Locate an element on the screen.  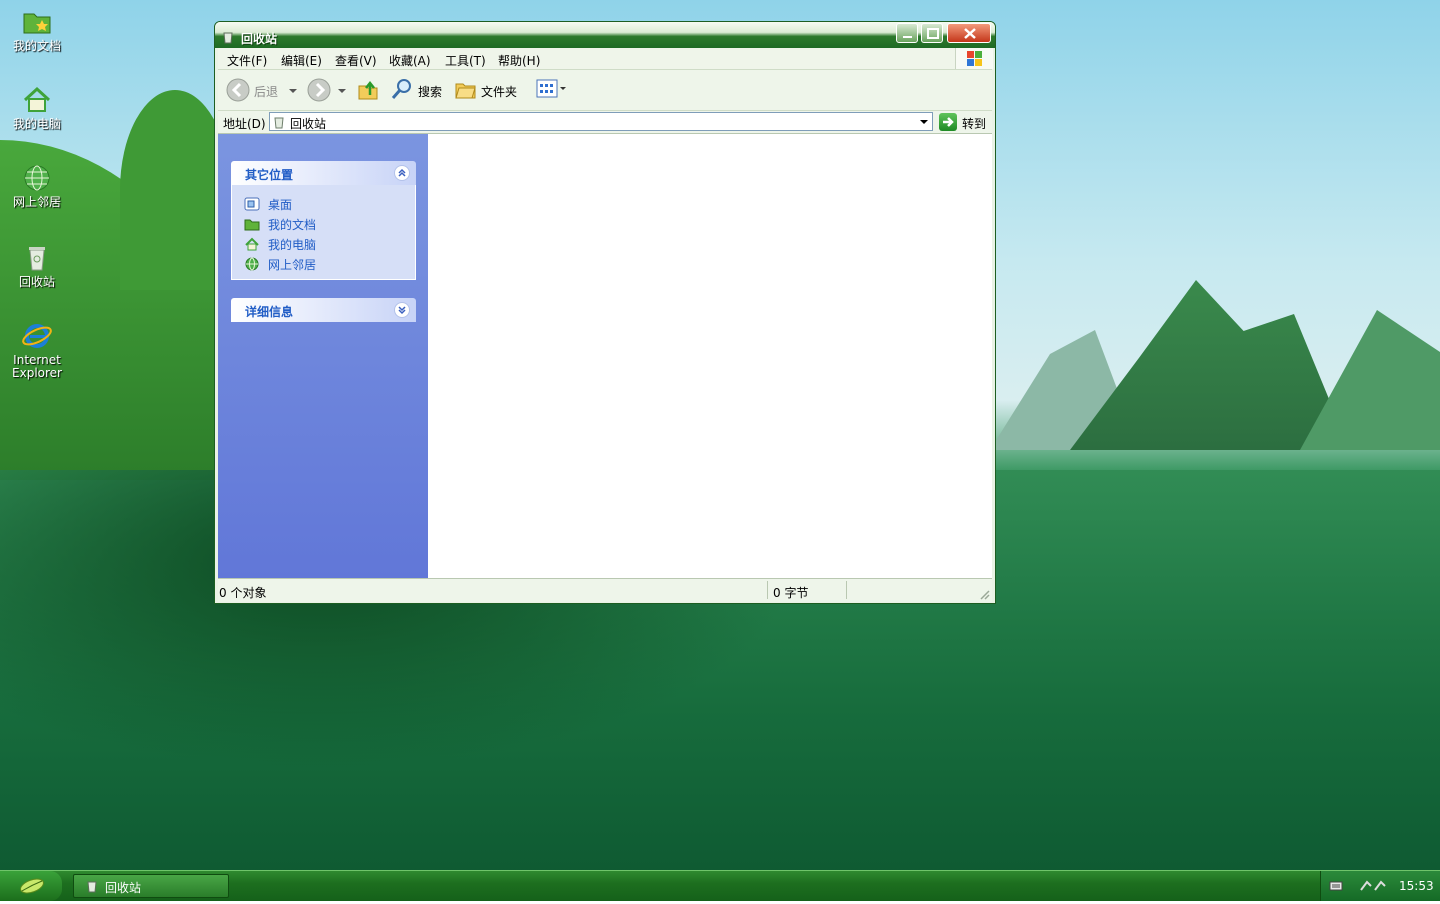
windows-logo is located at coordinates (974, 58).